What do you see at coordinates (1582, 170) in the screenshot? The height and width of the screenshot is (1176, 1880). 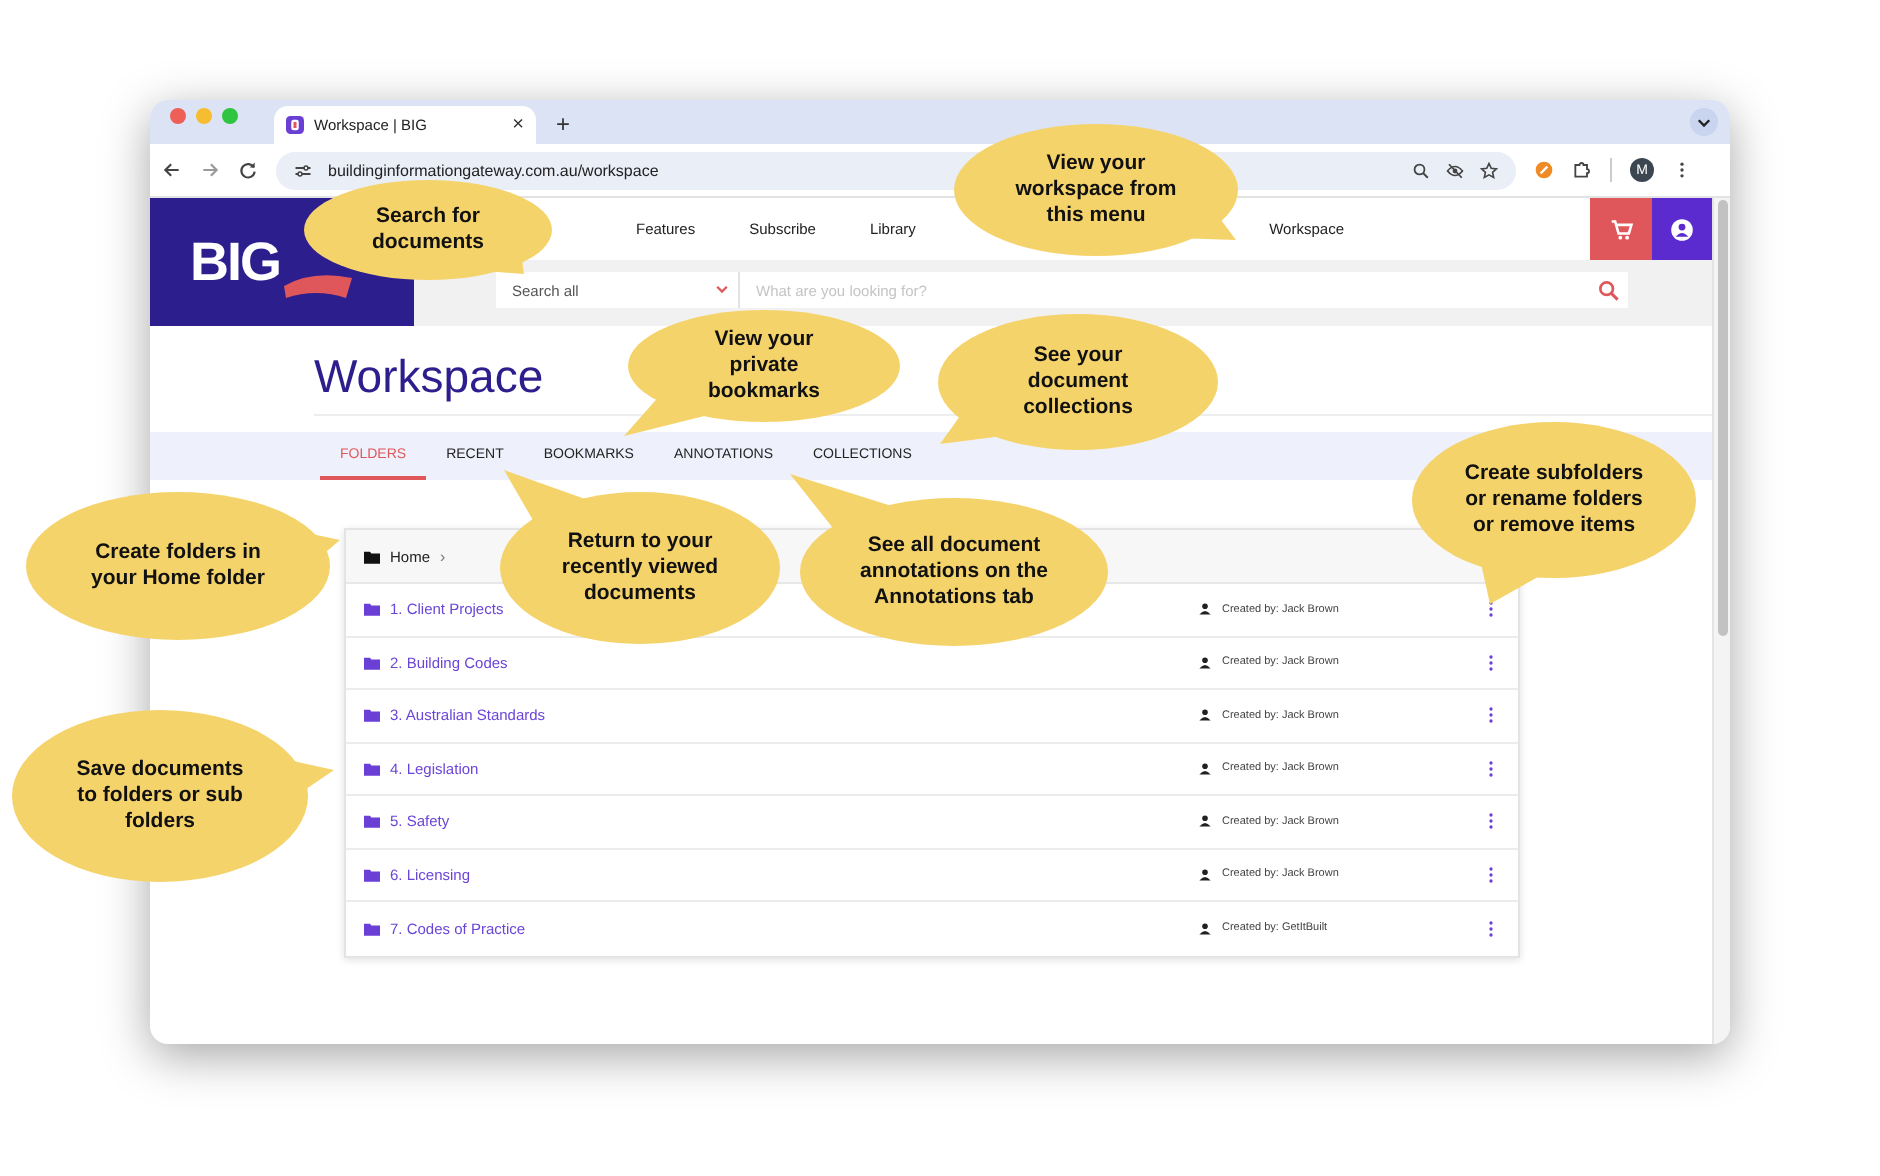 I see `puzzle-icon` at bounding box center [1582, 170].